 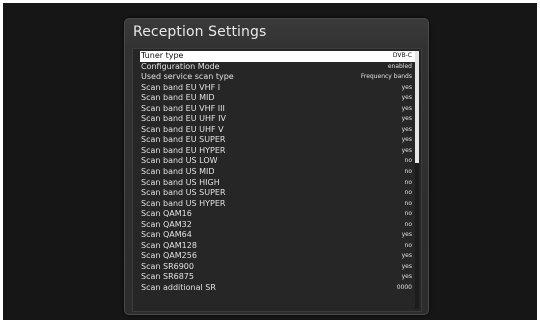 What do you see at coordinates (183, 119) in the screenshot?
I see `setting-label: Scan band EU UHF IV` at bounding box center [183, 119].